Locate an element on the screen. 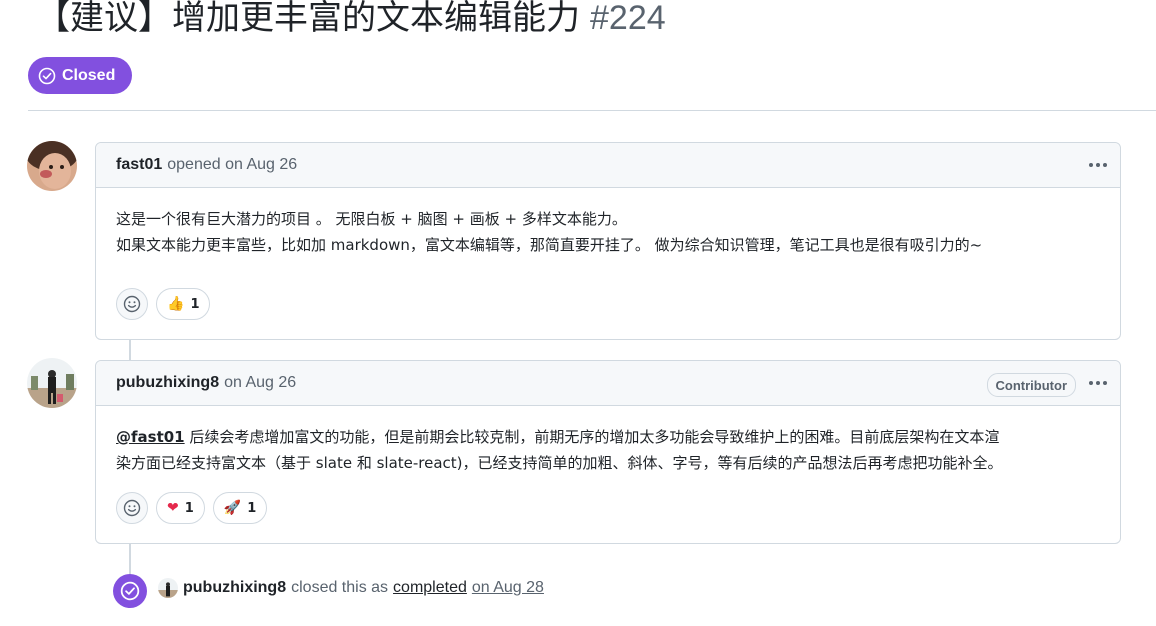 The height and width of the screenshot is (626, 1156). issue-title: 【建议】增加更丰富的文本编辑能力 is located at coordinates (308, 19).